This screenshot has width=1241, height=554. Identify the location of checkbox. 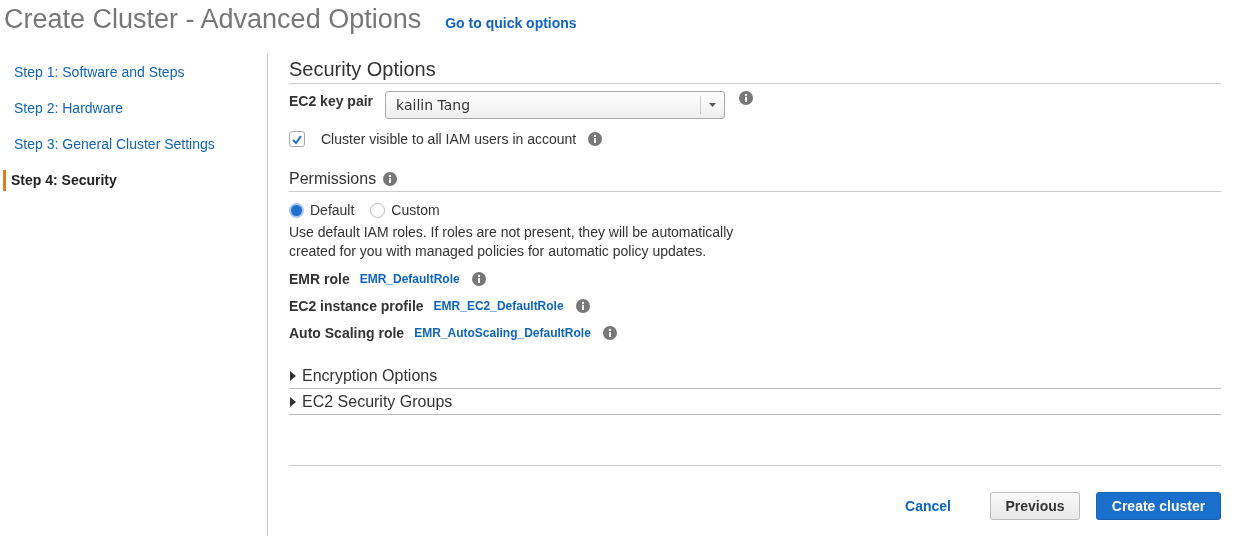
(297, 139).